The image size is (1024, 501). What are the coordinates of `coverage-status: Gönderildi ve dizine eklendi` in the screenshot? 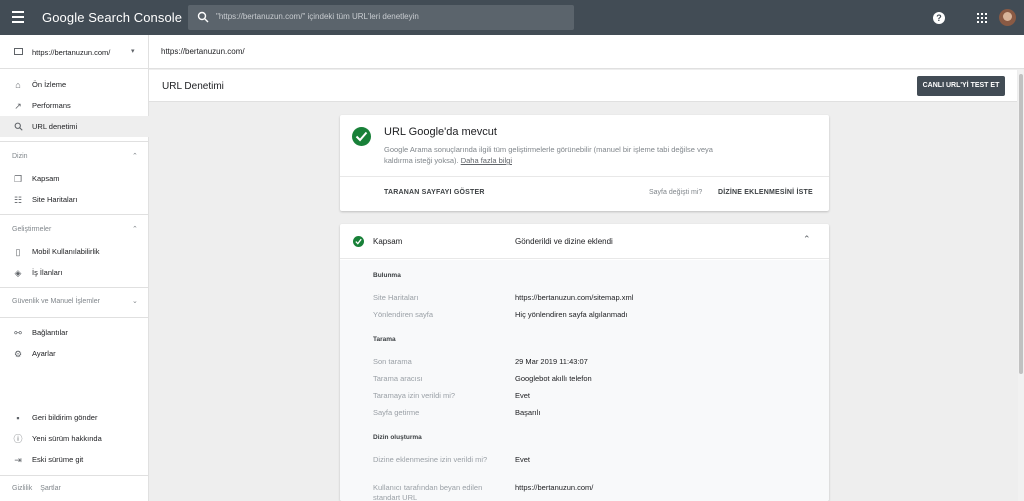 It's located at (564, 241).